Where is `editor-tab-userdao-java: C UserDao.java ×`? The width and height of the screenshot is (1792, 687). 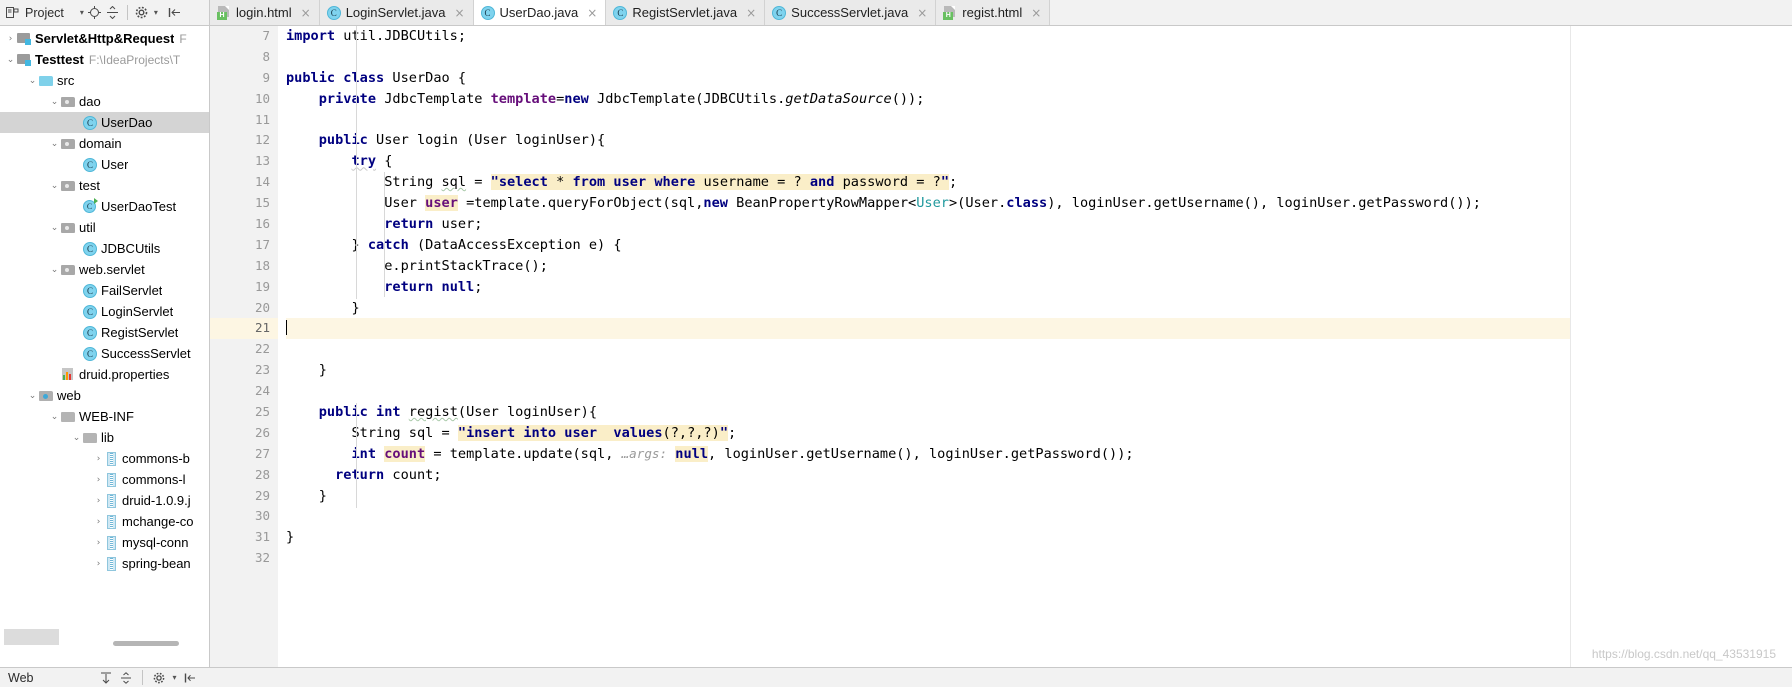 editor-tab-userdao-java: C UserDao.java × is located at coordinates (540, 12).